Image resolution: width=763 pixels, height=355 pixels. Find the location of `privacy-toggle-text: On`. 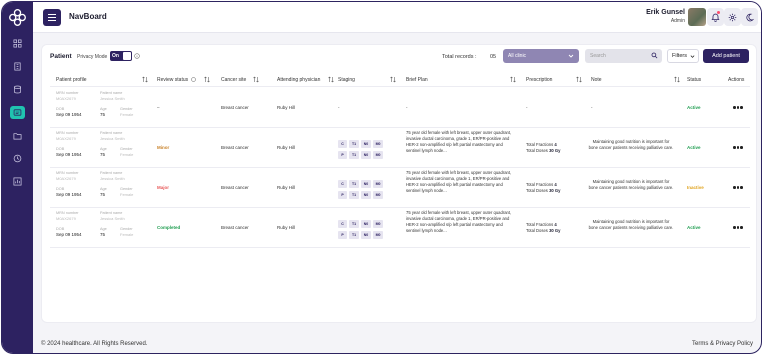

privacy-toggle-text: On is located at coordinates (115, 56).